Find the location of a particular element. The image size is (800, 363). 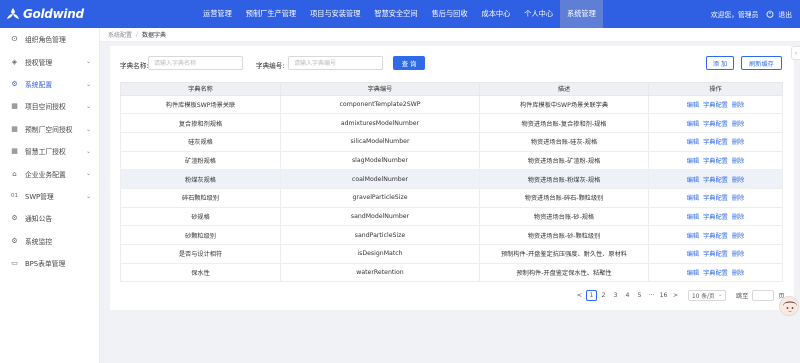

top-nav-item-3: 智慧安全空间 is located at coordinates (395, 14).